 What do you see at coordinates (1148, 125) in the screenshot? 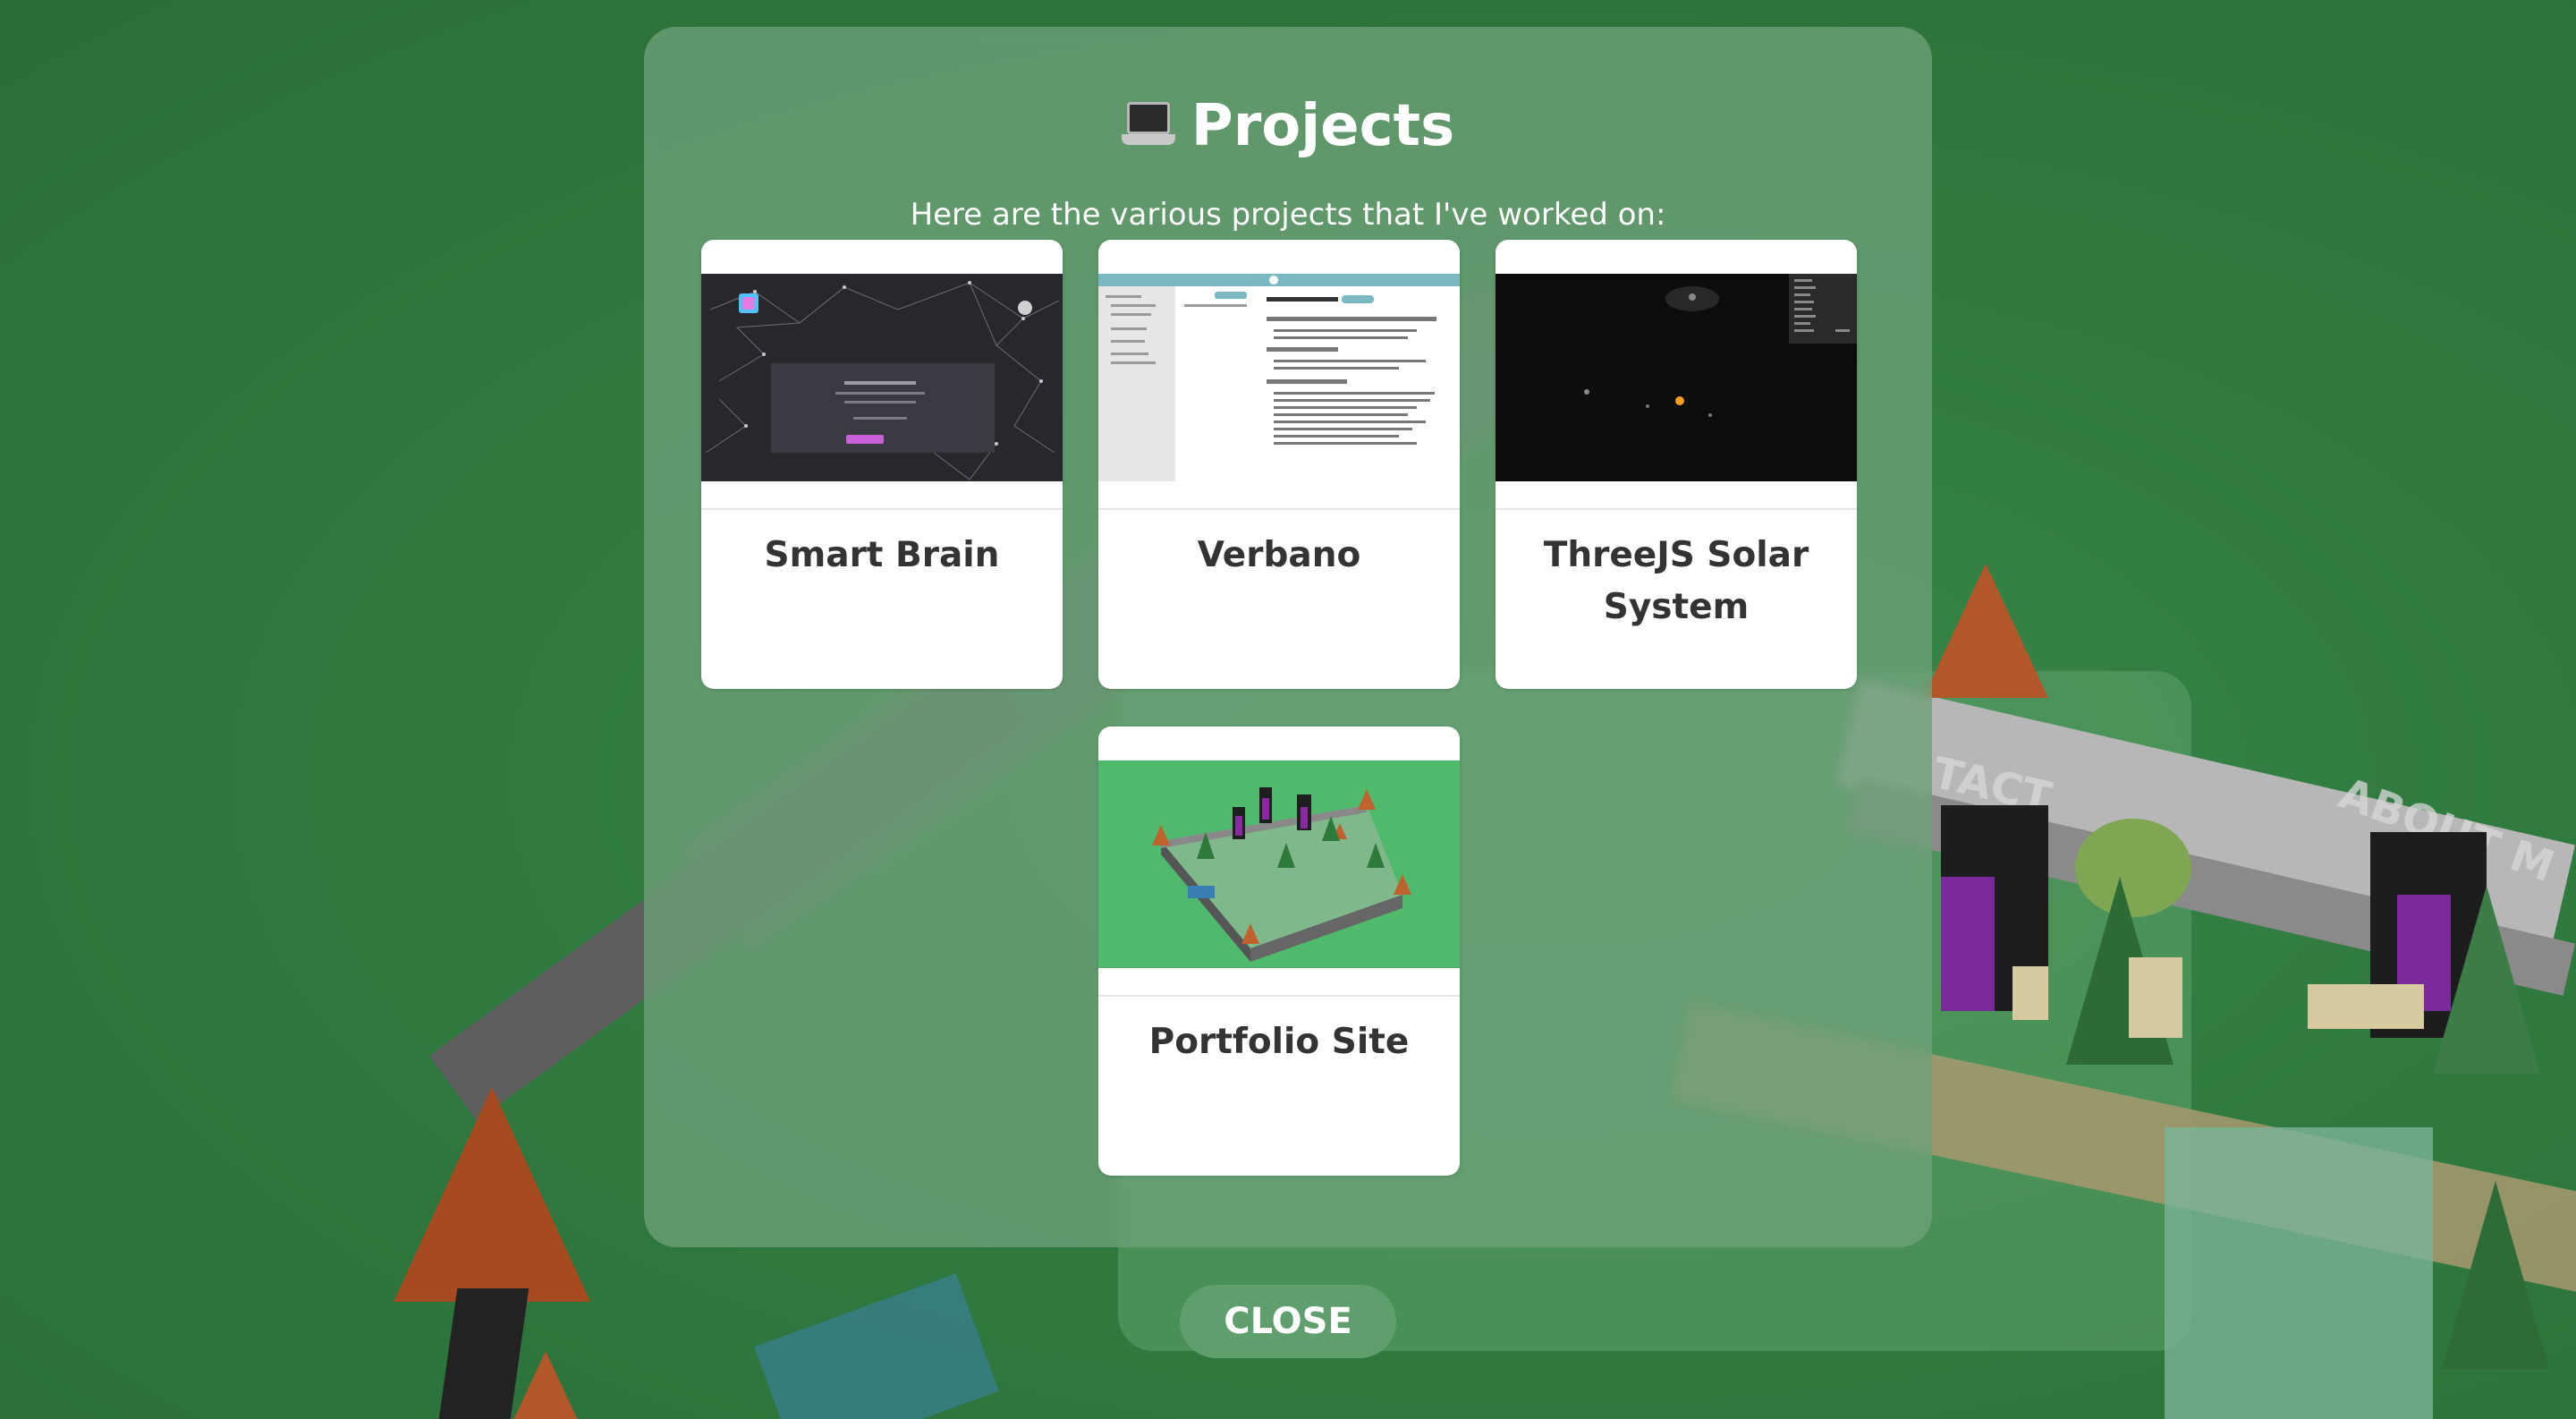
I see `laptop-icon` at bounding box center [1148, 125].